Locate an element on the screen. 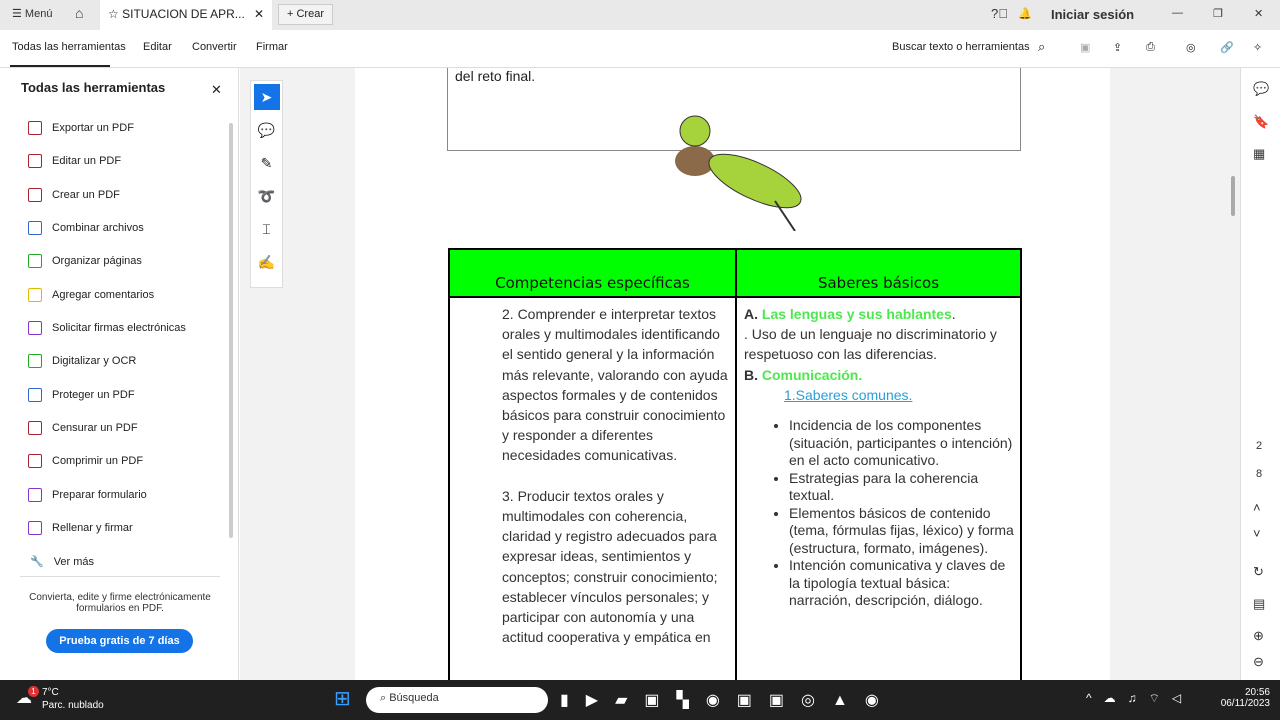 The image size is (1280, 720). search-tools: Buscar texto o herramientas is located at coordinates (961, 47).